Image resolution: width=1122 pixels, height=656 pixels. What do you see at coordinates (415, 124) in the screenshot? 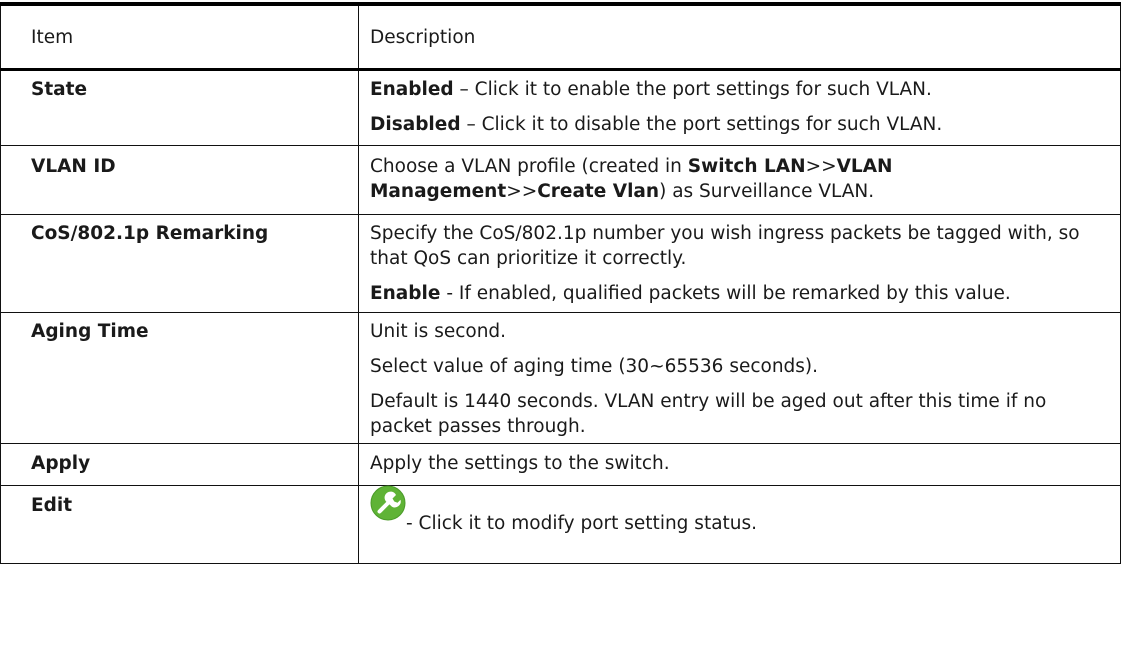
I see `disabled-label: Disabled` at bounding box center [415, 124].